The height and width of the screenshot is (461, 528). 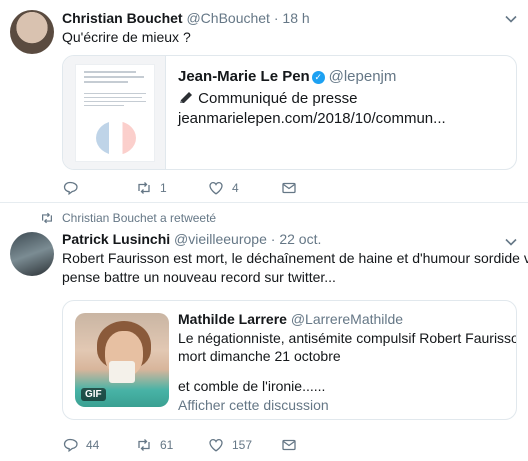 I want to click on document-thumbnail, so click(x=114, y=112).